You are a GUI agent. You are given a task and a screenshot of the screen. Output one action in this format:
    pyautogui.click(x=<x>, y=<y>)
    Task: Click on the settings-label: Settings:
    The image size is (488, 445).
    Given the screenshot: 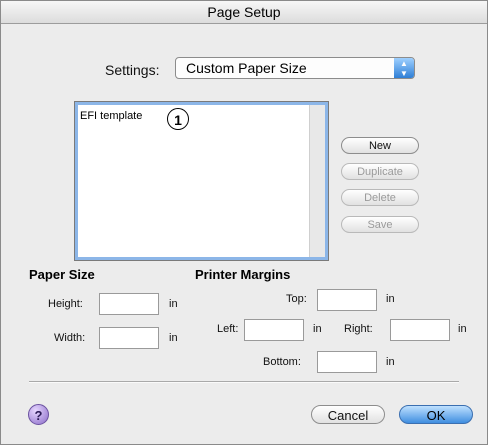 What is the action you would take?
    pyautogui.click(x=132, y=70)
    